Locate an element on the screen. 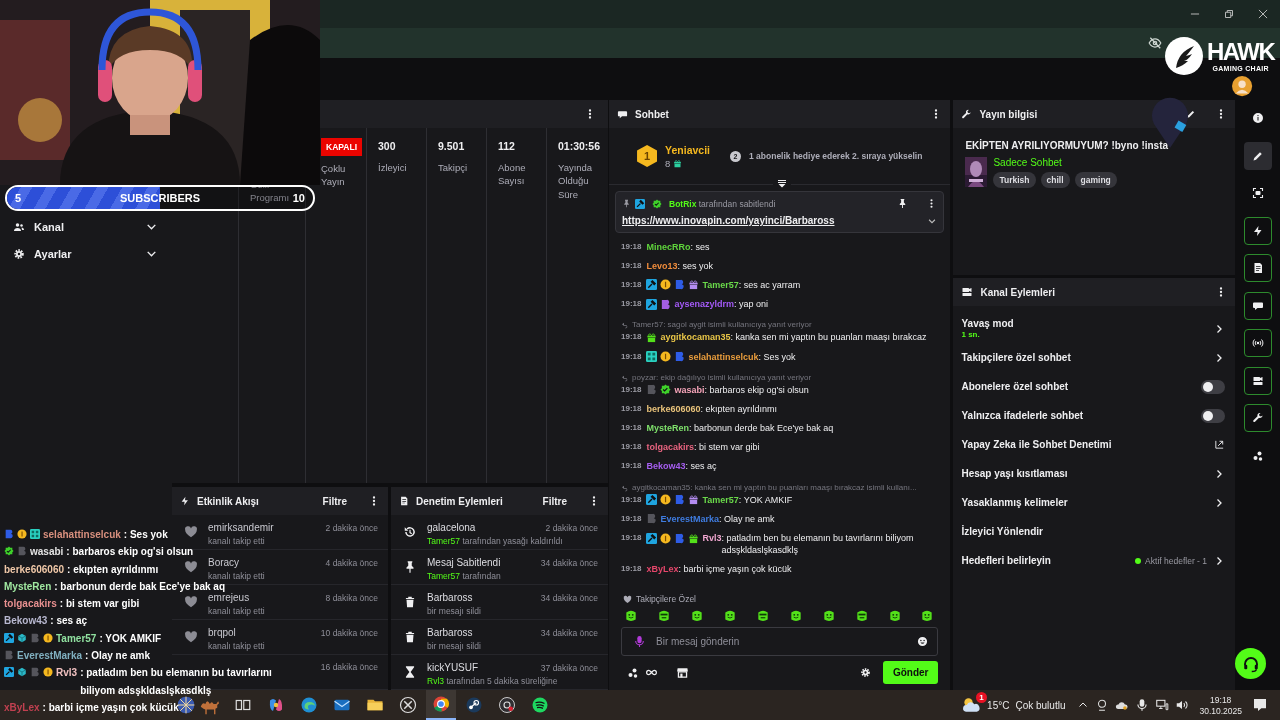  info-icon is located at coordinates (1257, 118).